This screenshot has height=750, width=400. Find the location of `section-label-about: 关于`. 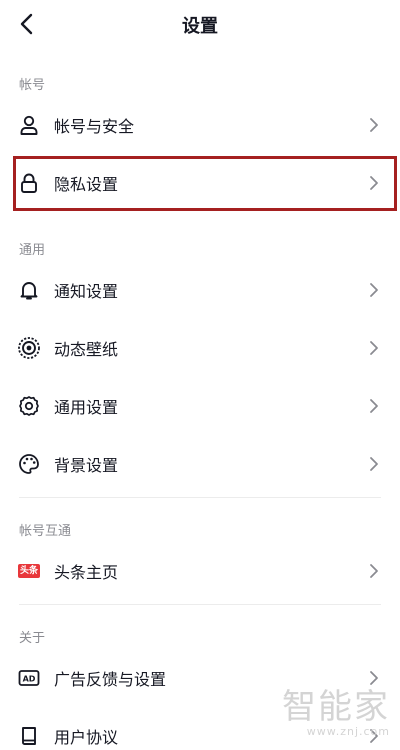

section-label-about: 关于 is located at coordinates (32, 638).